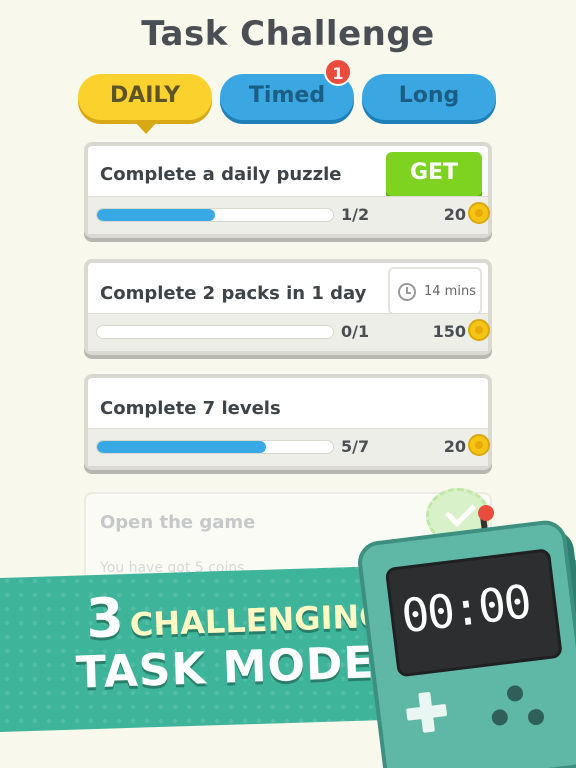  Describe the element at coordinates (178, 522) in the screenshot. I see `task-title: Open the game` at that location.